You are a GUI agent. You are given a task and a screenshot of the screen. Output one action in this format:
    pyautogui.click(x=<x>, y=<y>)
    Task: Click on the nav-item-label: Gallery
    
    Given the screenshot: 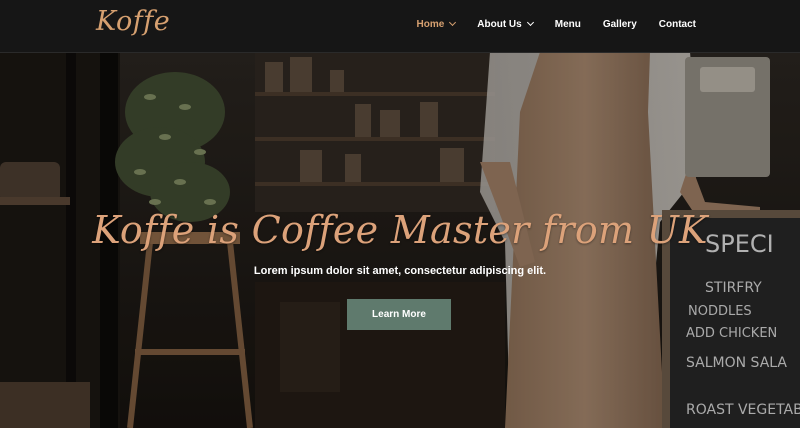 What is the action you would take?
    pyautogui.click(x=619, y=24)
    